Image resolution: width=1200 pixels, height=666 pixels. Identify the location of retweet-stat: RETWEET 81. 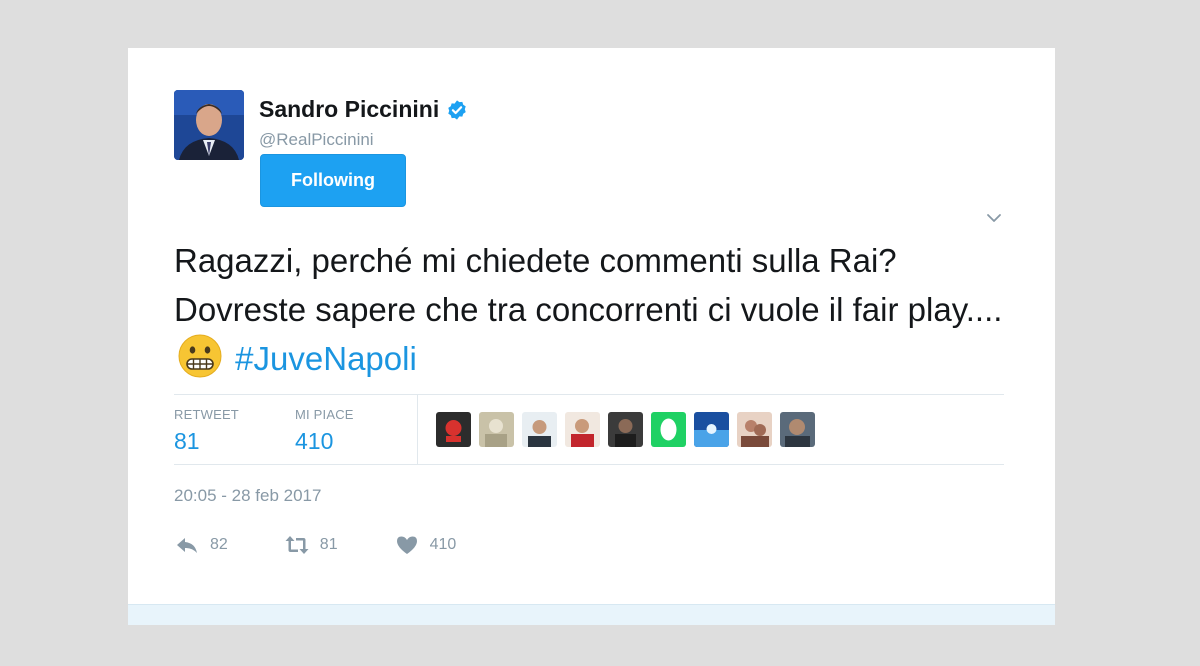
(206, 431).